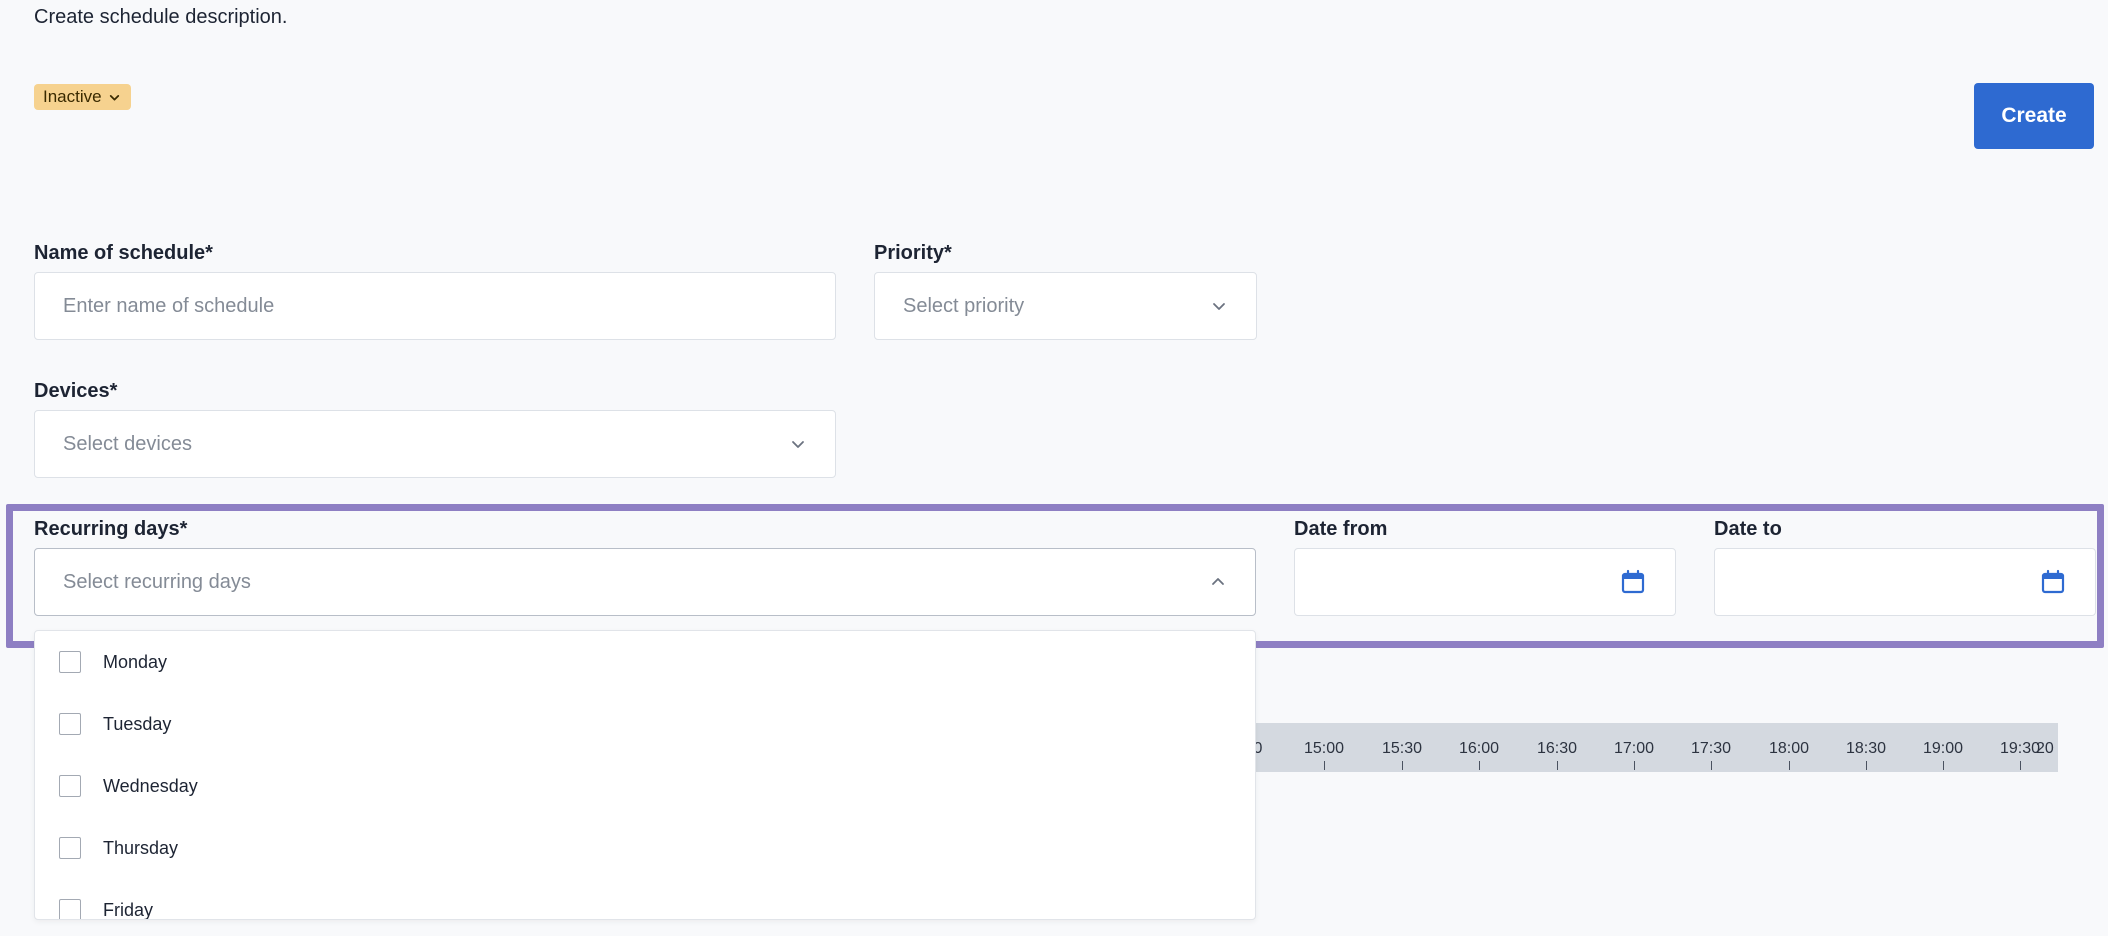 The height and width of the screenshot is (936, 2108). What do you see at coordinates (150, 785) in the screenshot?
I see `option-label: Wednesday` at bounding box center [150, 785].